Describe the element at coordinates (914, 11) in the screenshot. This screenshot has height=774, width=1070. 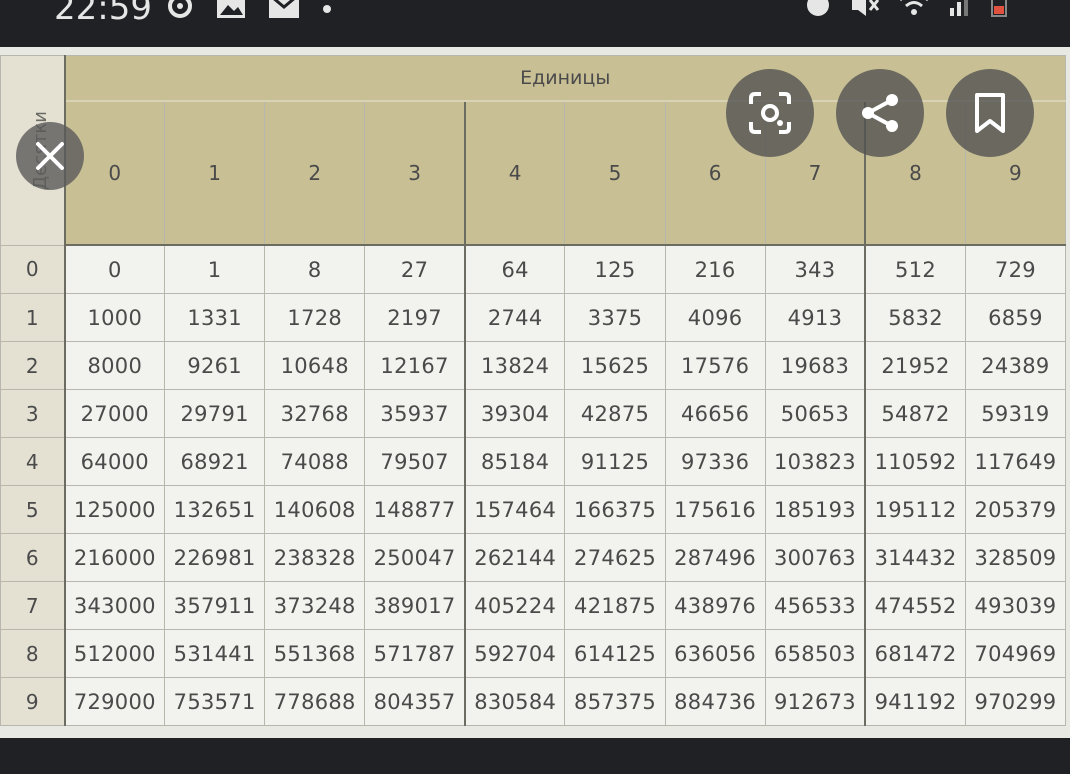
I see `wifi-icon` at that location.